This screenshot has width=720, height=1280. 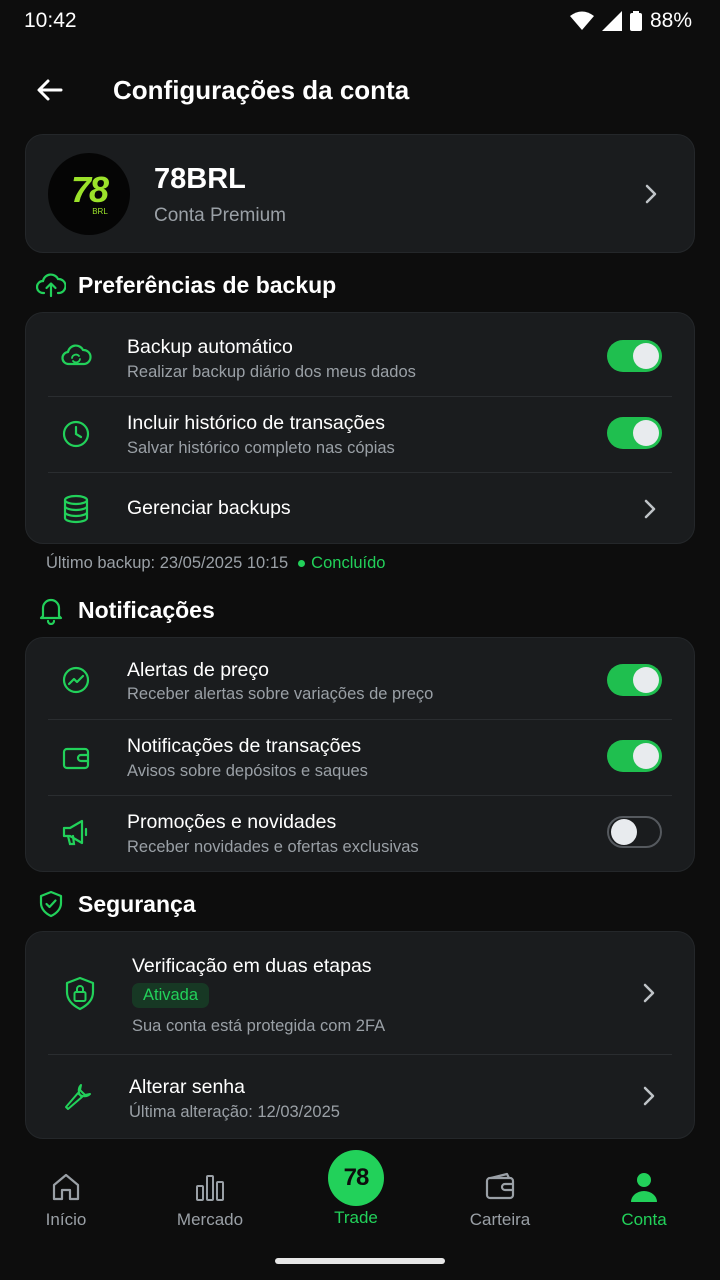 I want to click on nav-item-market: Mercado, so click(x=210, y=1200).